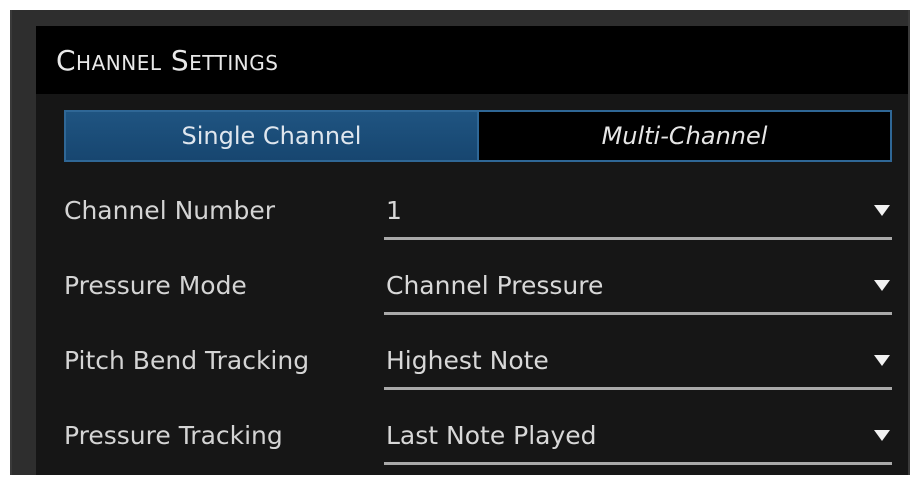 Image resolution: width=912 pixels, height=477 pixels. What do you see at coordinates (638, 286) in the screenshot?
I see `pressure-mode-dropdown: Channel Pressure` at bounding box center [638, 286].